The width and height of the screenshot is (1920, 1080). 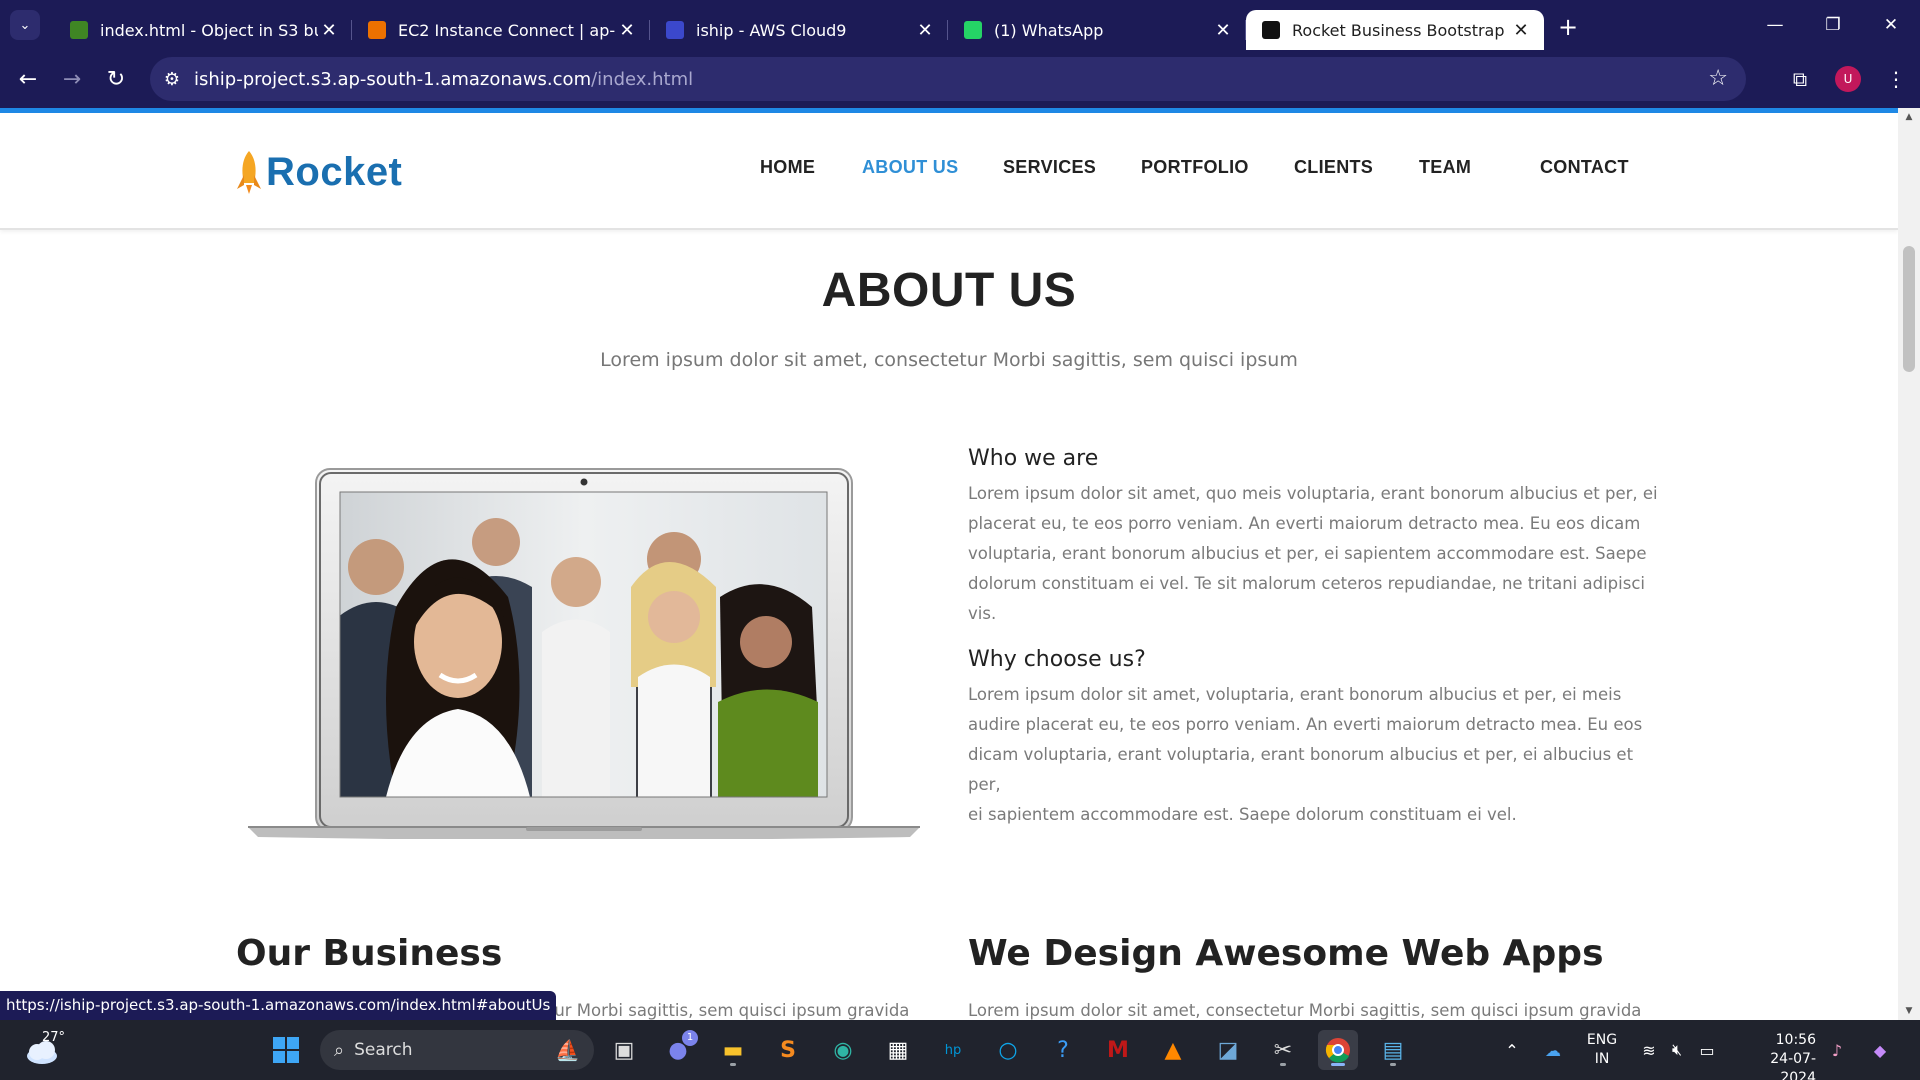 What do you see at coordinates (1333, 167) in the screenshot?
I see `nav-link-clients: CLIENTS` at bounding box center [1333, 167].